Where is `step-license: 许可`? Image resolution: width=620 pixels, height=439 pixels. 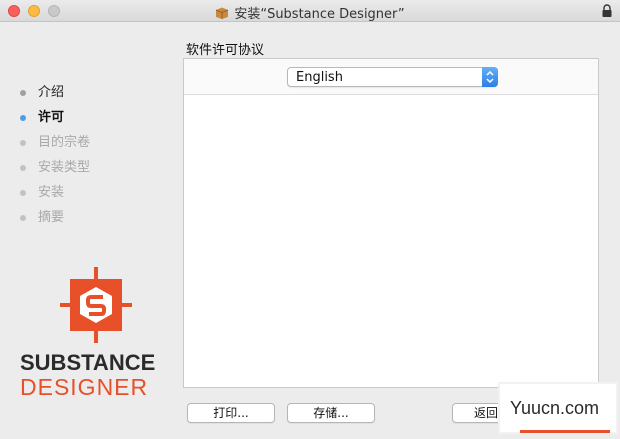
step-license: 许可 is located at coordinates (55, 117).